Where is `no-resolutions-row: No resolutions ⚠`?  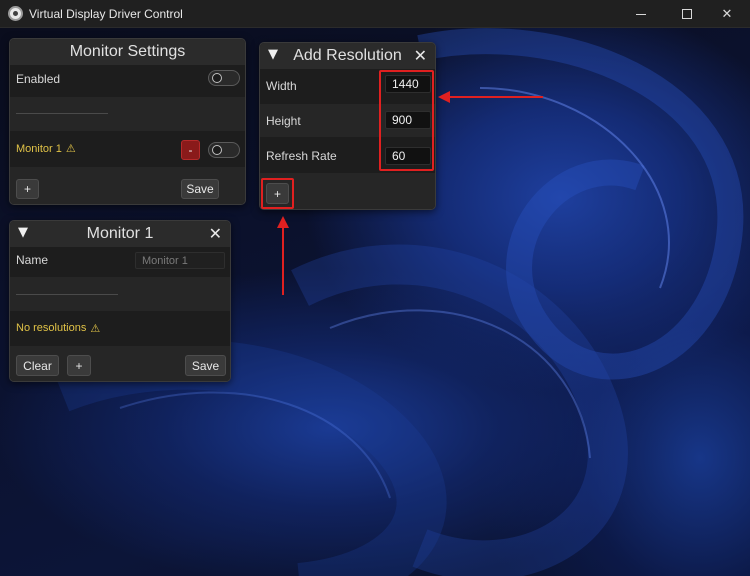
no-resolutions-row: No resolutions ⚠ is located at coordinates (120, 328).